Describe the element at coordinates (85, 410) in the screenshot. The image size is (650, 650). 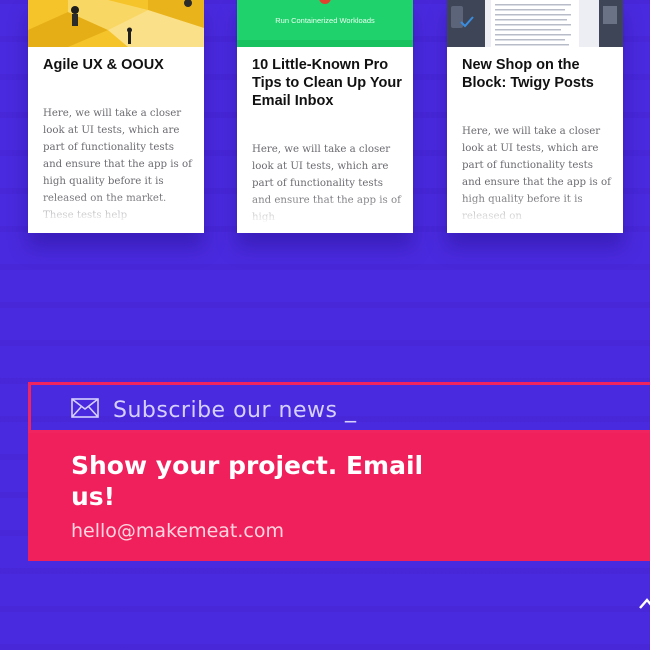
I see `envelope-icon` at that location.